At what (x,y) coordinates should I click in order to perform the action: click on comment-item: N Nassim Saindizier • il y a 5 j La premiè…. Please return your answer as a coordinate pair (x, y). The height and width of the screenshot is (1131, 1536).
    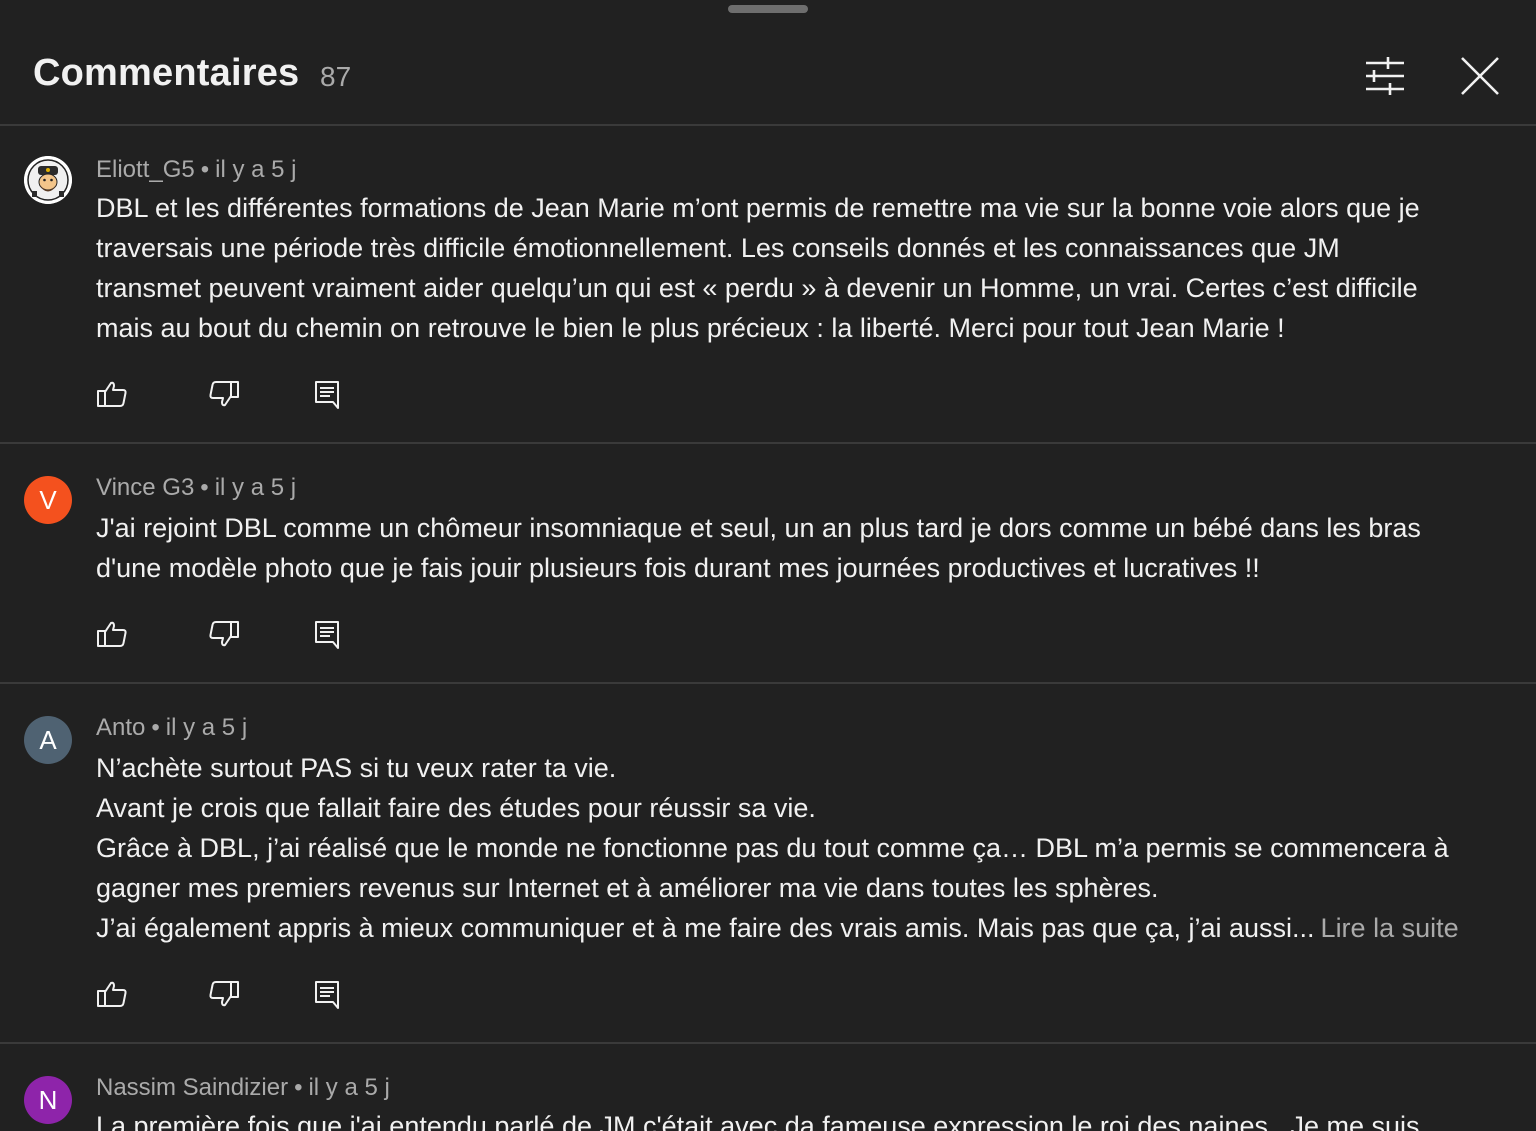
    Looking at the image, I should click on (768, 1087).